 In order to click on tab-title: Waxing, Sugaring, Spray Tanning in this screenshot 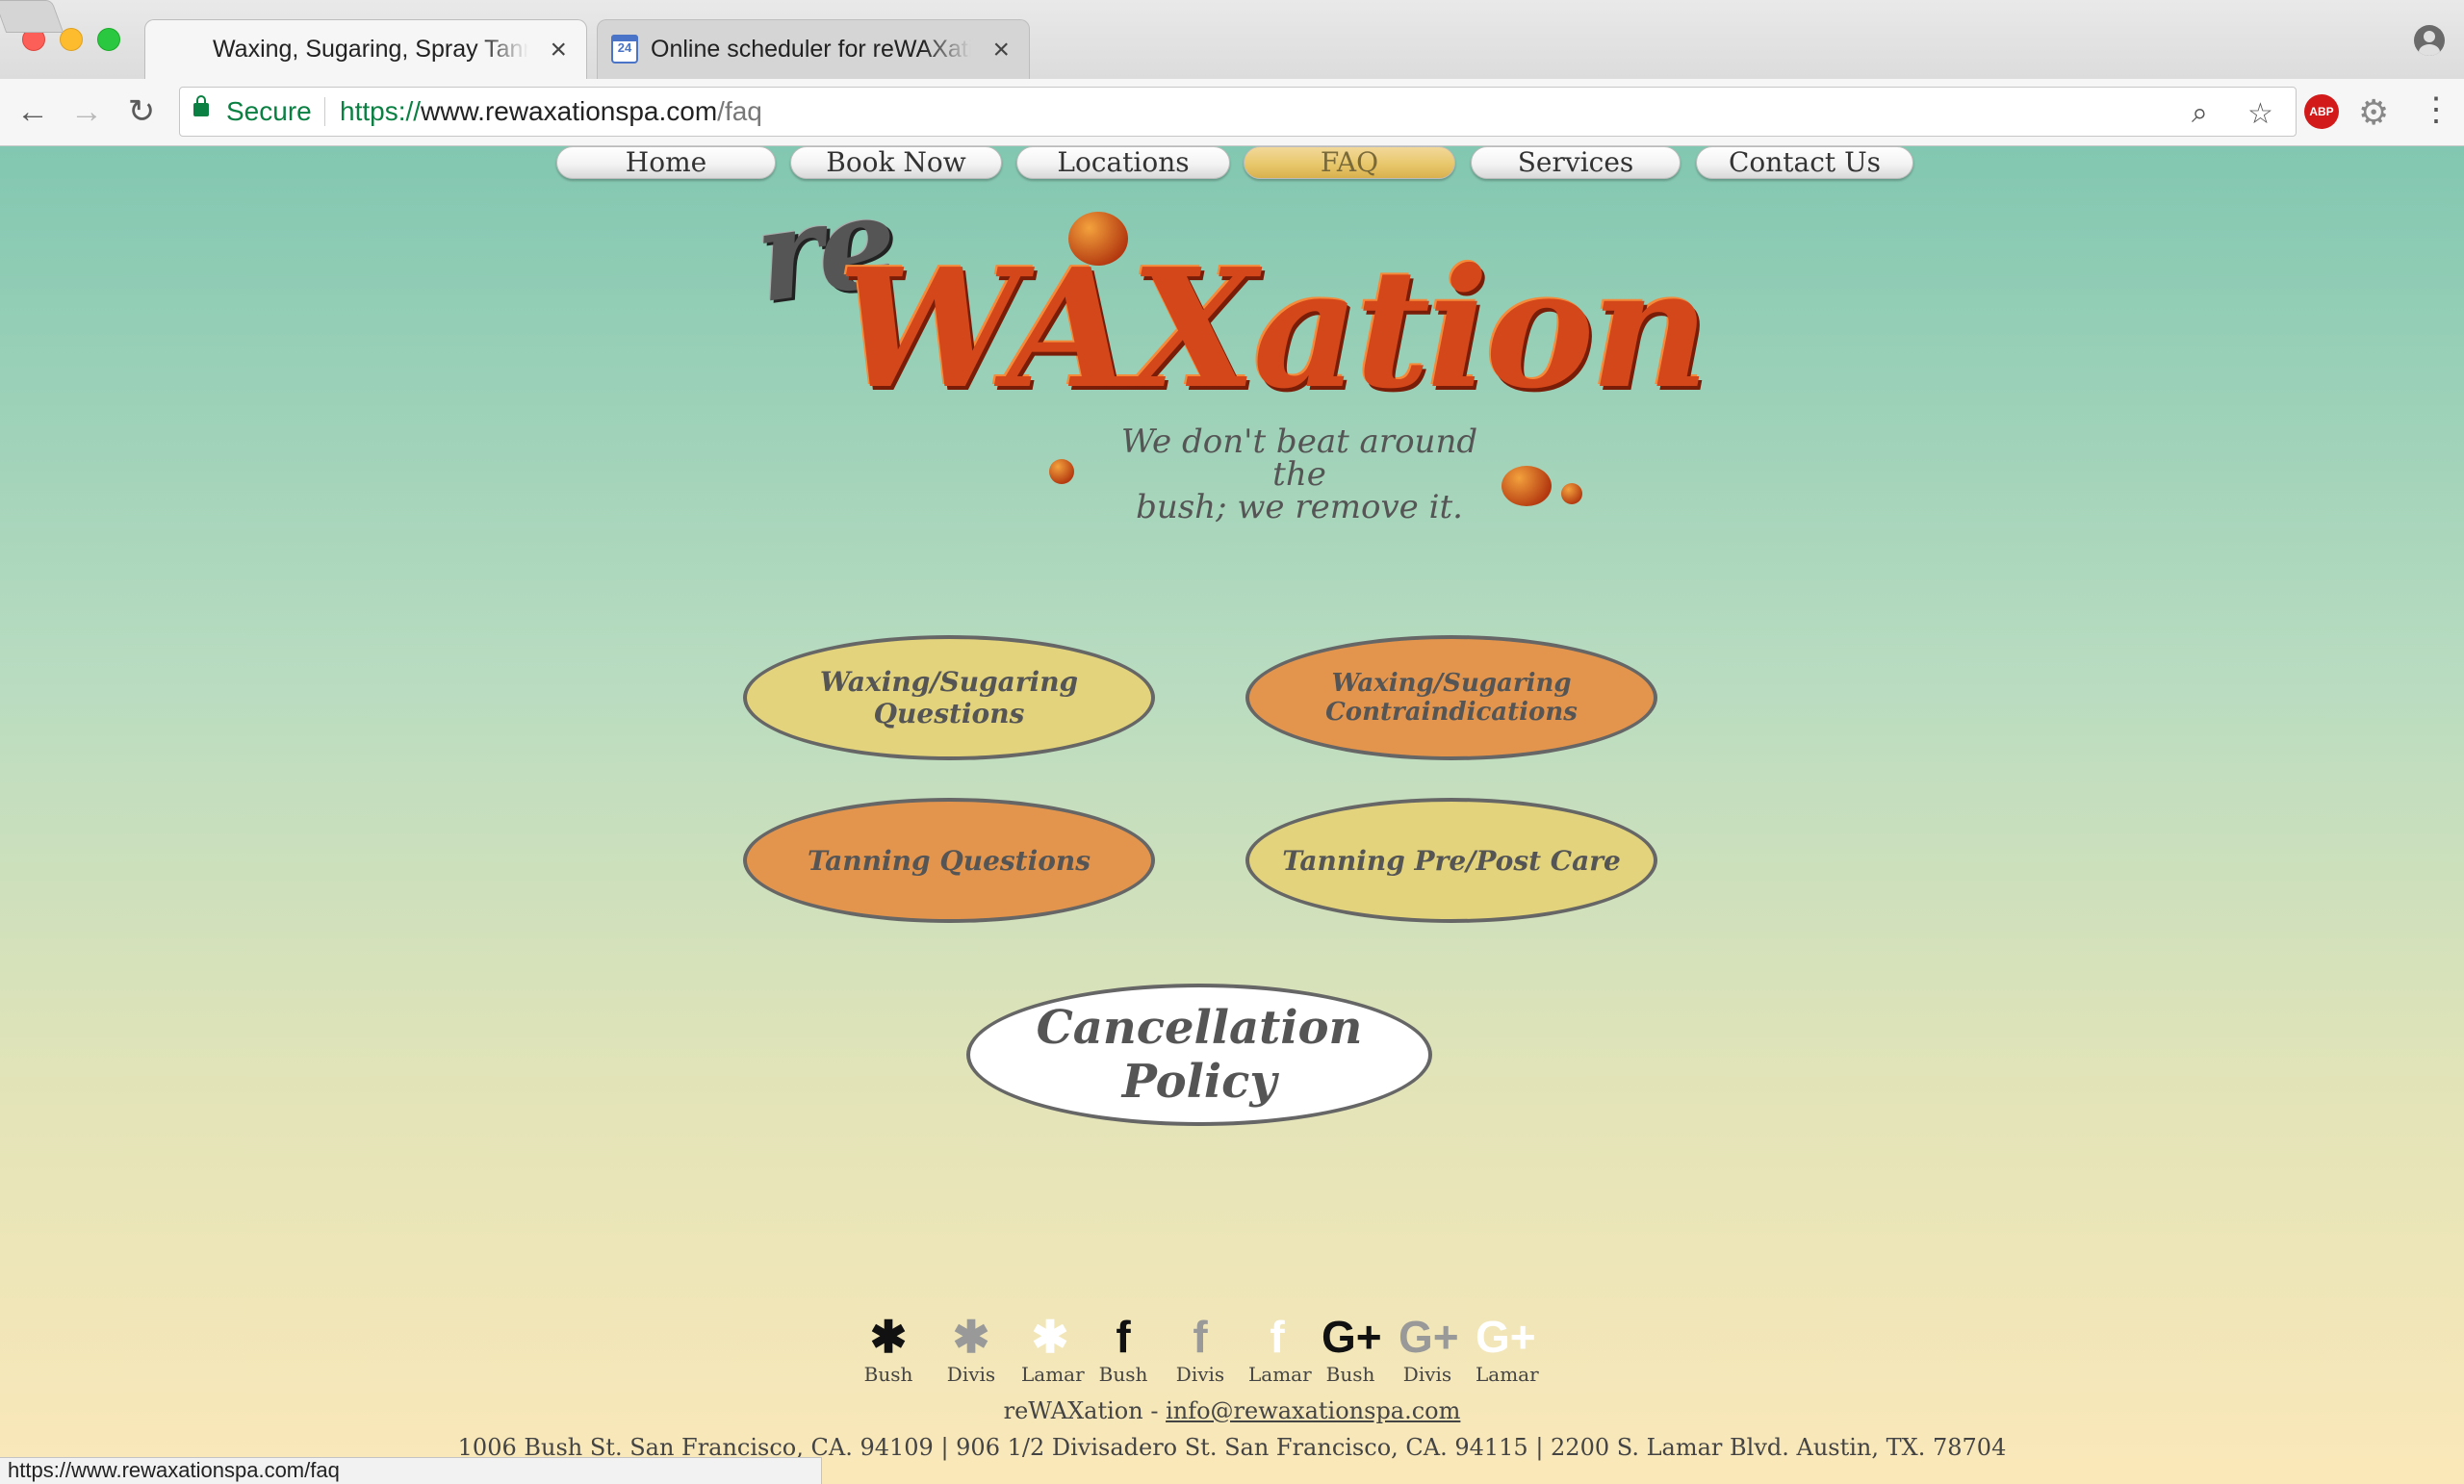, I will do `click(370, 49)`.